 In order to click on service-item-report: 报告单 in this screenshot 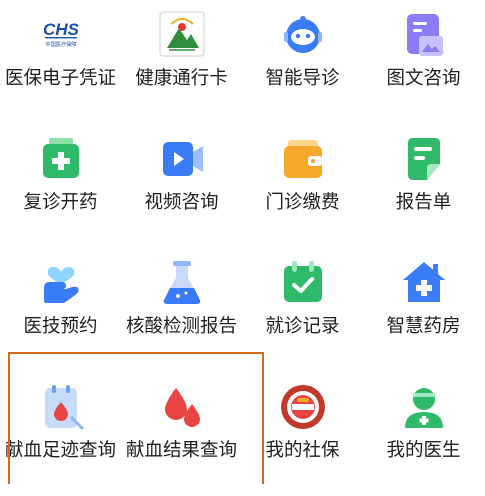, I will do `click(423, 186)`.